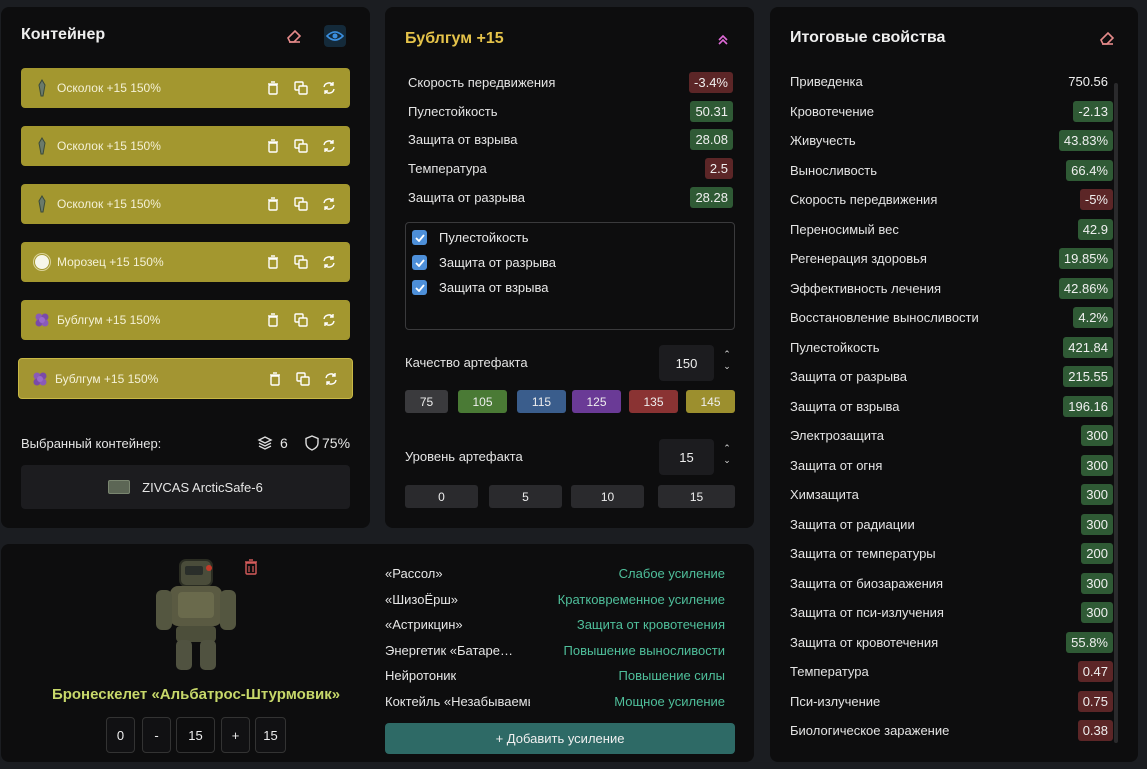 The width and height of the screenshot is (1147, 769). Describe the element at coordinates (829, 671) in the screenshot. I see `total-stat-name: Температура` at that location.